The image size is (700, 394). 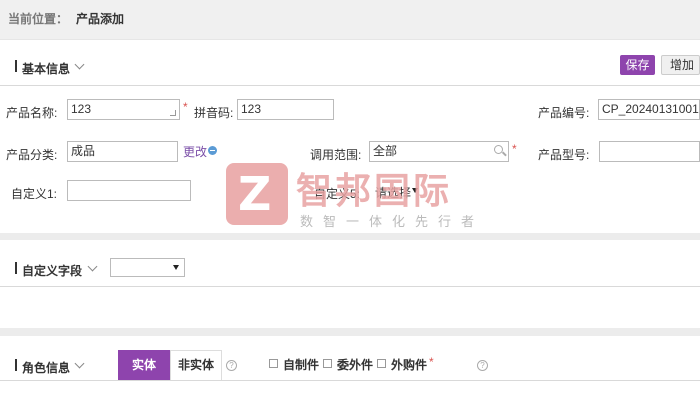 What do you see at coordinates (122, 151) in the screenshot?
I see `category-input: 成品` at bounding box center [122, 151].